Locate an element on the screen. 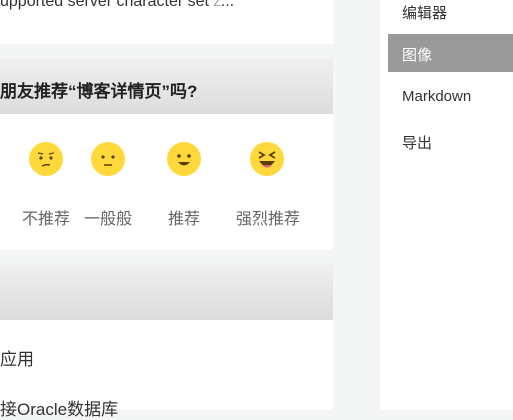 The width and height of the screenshot is (513, 420). menu-item-export: 导出 is located at coordinates (450, 141).